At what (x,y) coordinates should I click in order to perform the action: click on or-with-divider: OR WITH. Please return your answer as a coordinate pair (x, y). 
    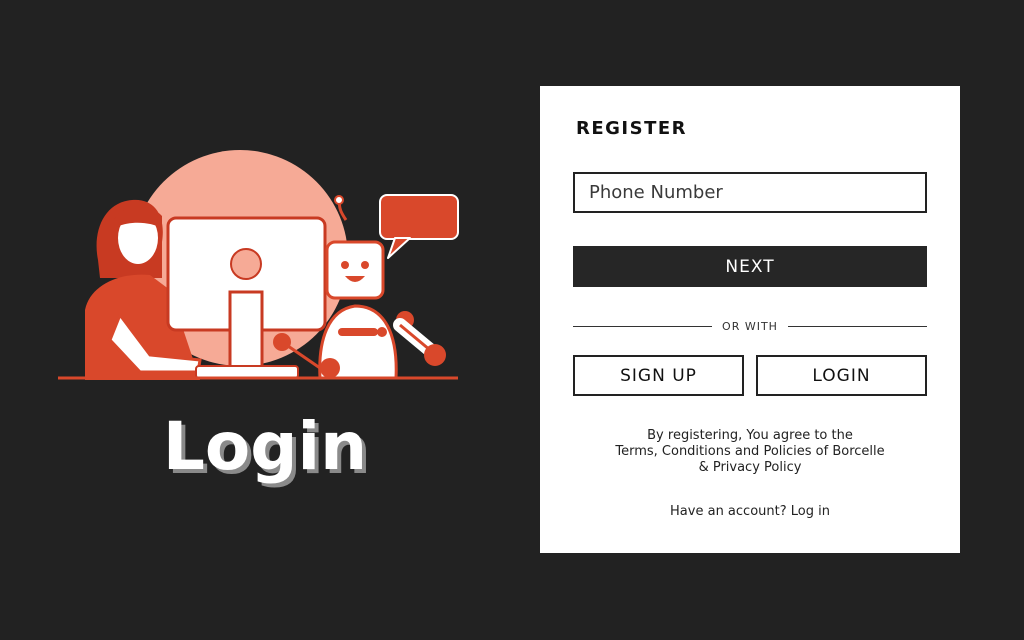
    Looking at the image, I should click on (750, 326).